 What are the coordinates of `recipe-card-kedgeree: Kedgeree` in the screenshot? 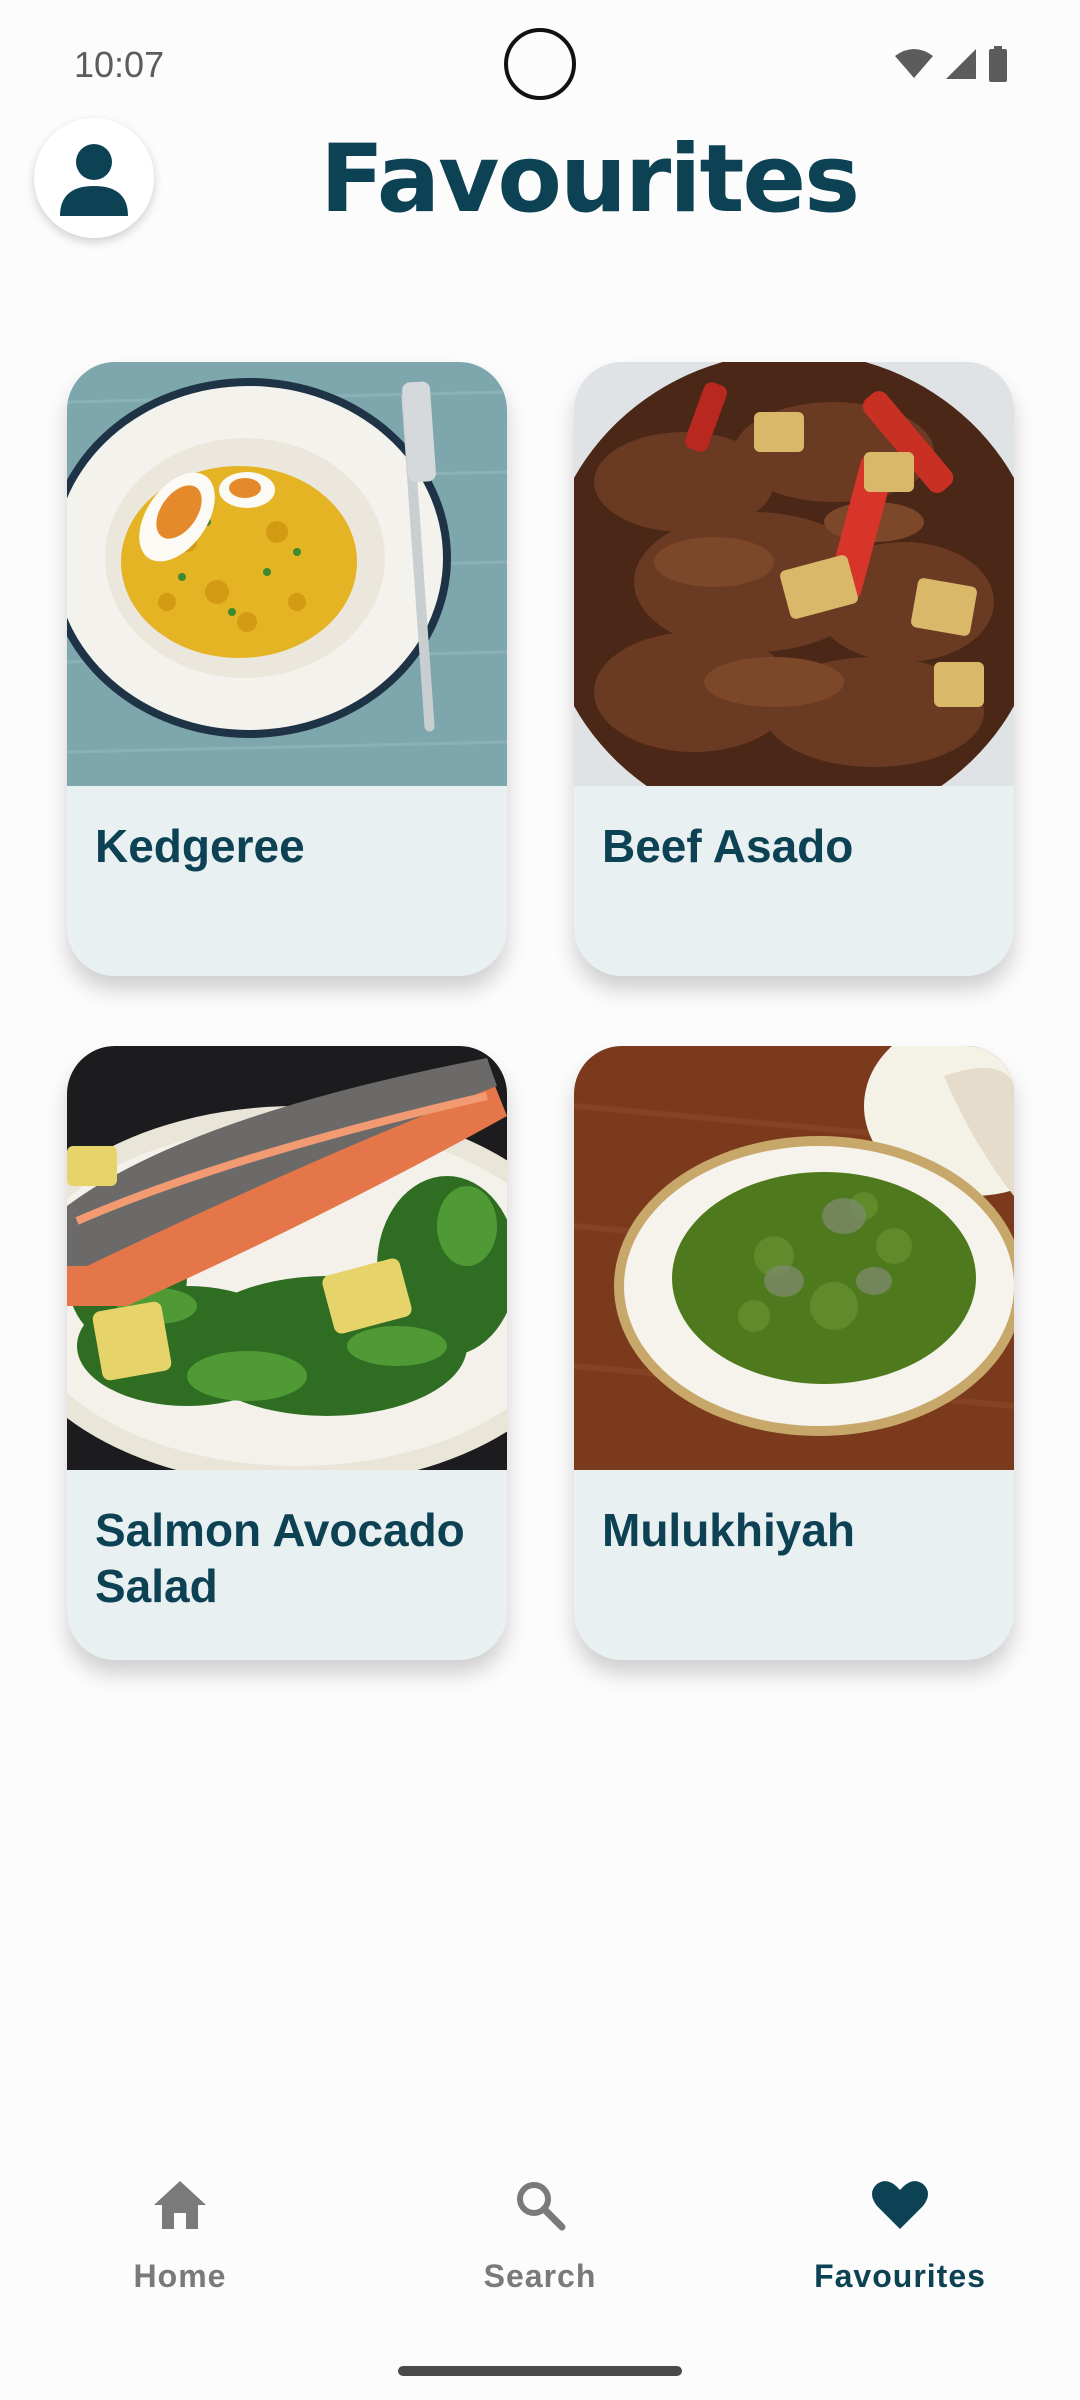 It's located at (287, 669).